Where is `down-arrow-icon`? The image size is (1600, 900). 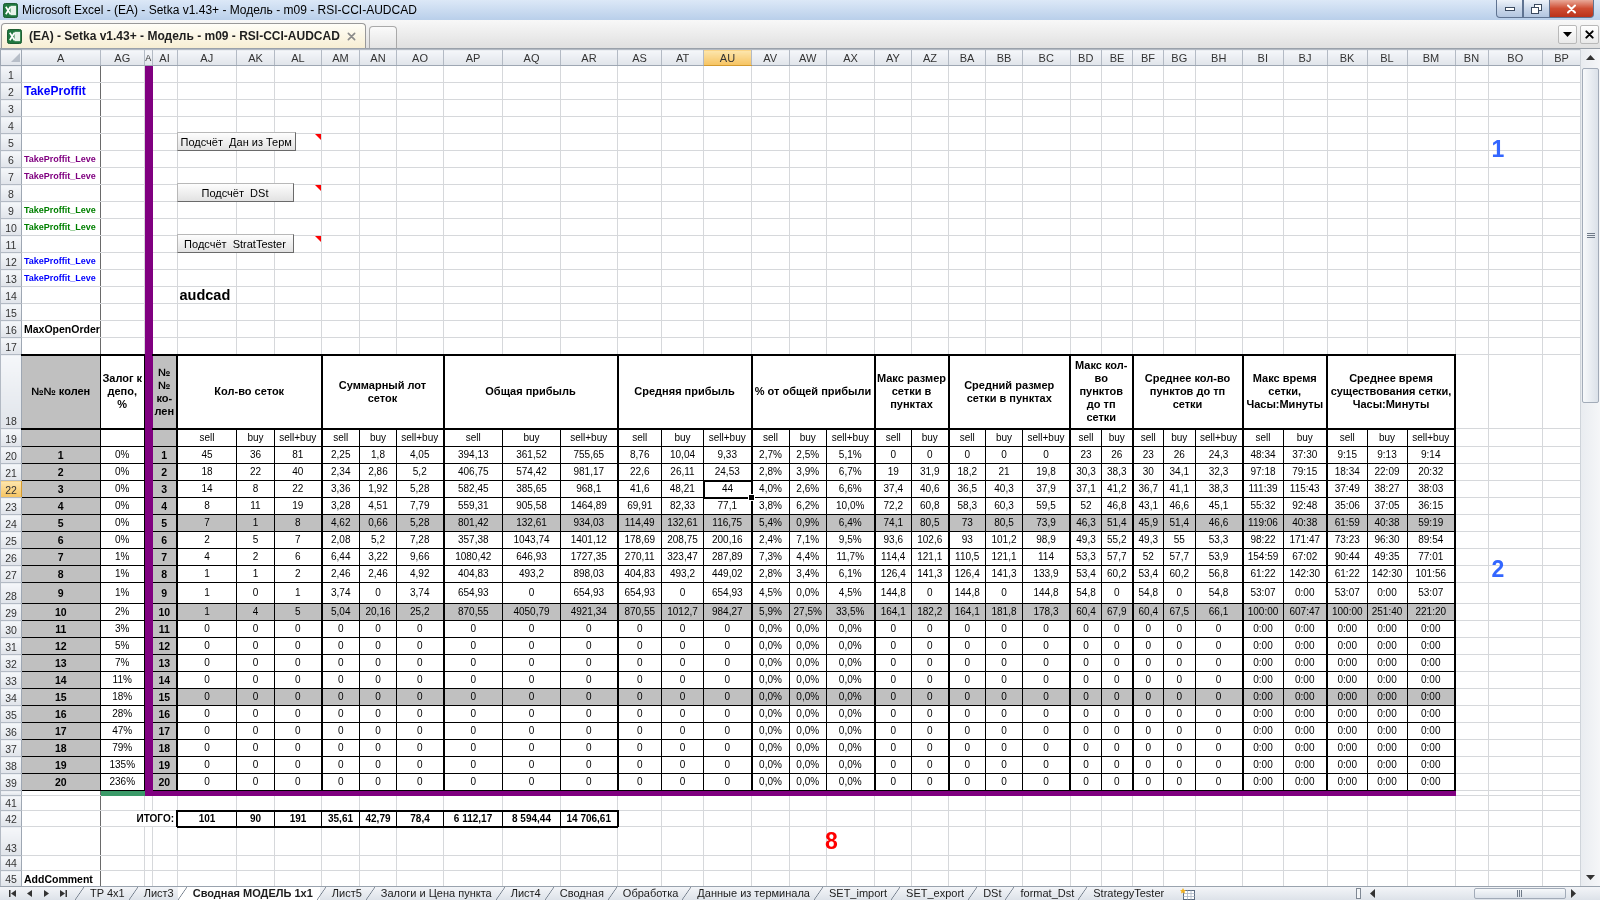 down-arrow-icon is located at coordinates (1590, 877).